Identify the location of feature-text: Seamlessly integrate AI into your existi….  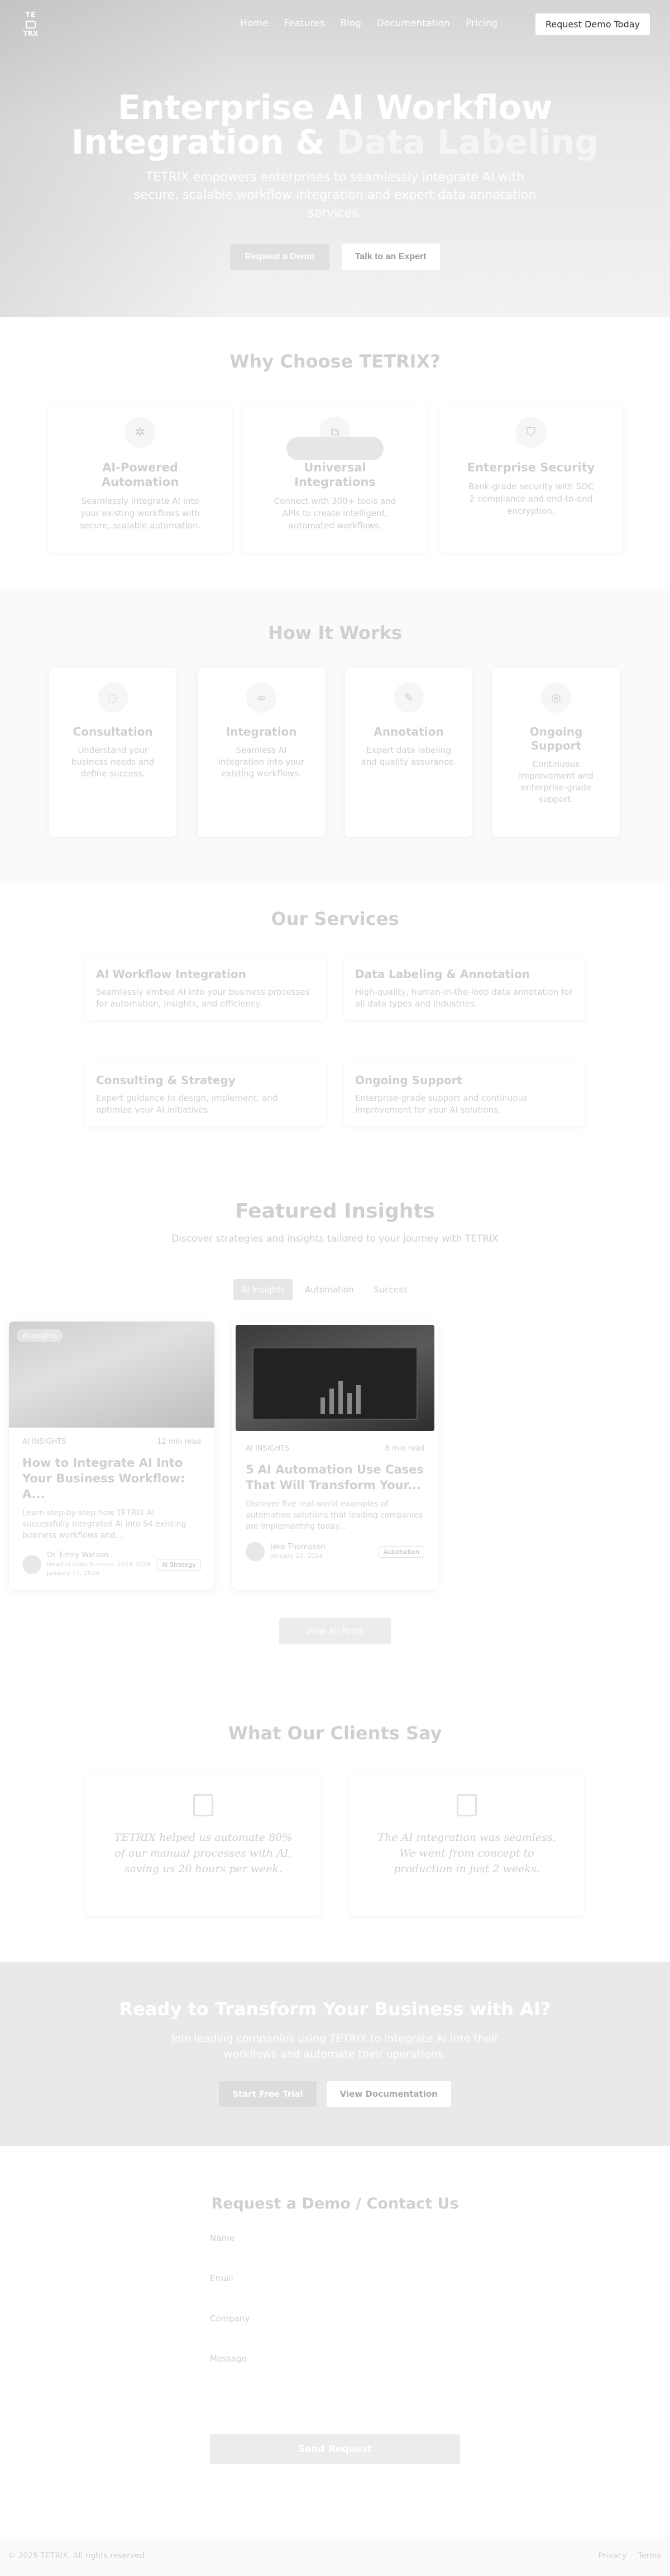
(140, 513).